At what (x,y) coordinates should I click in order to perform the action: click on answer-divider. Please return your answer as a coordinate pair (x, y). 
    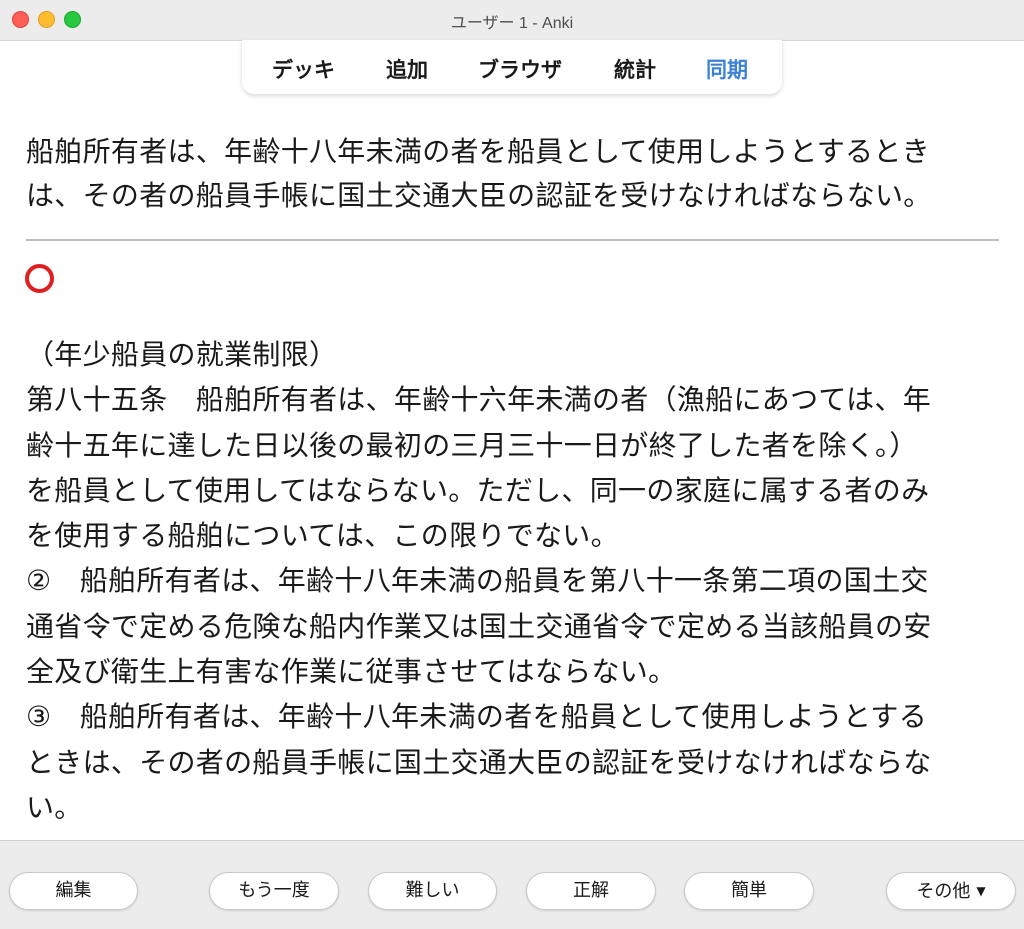
    Looking at the image, I should click on (512, 240).